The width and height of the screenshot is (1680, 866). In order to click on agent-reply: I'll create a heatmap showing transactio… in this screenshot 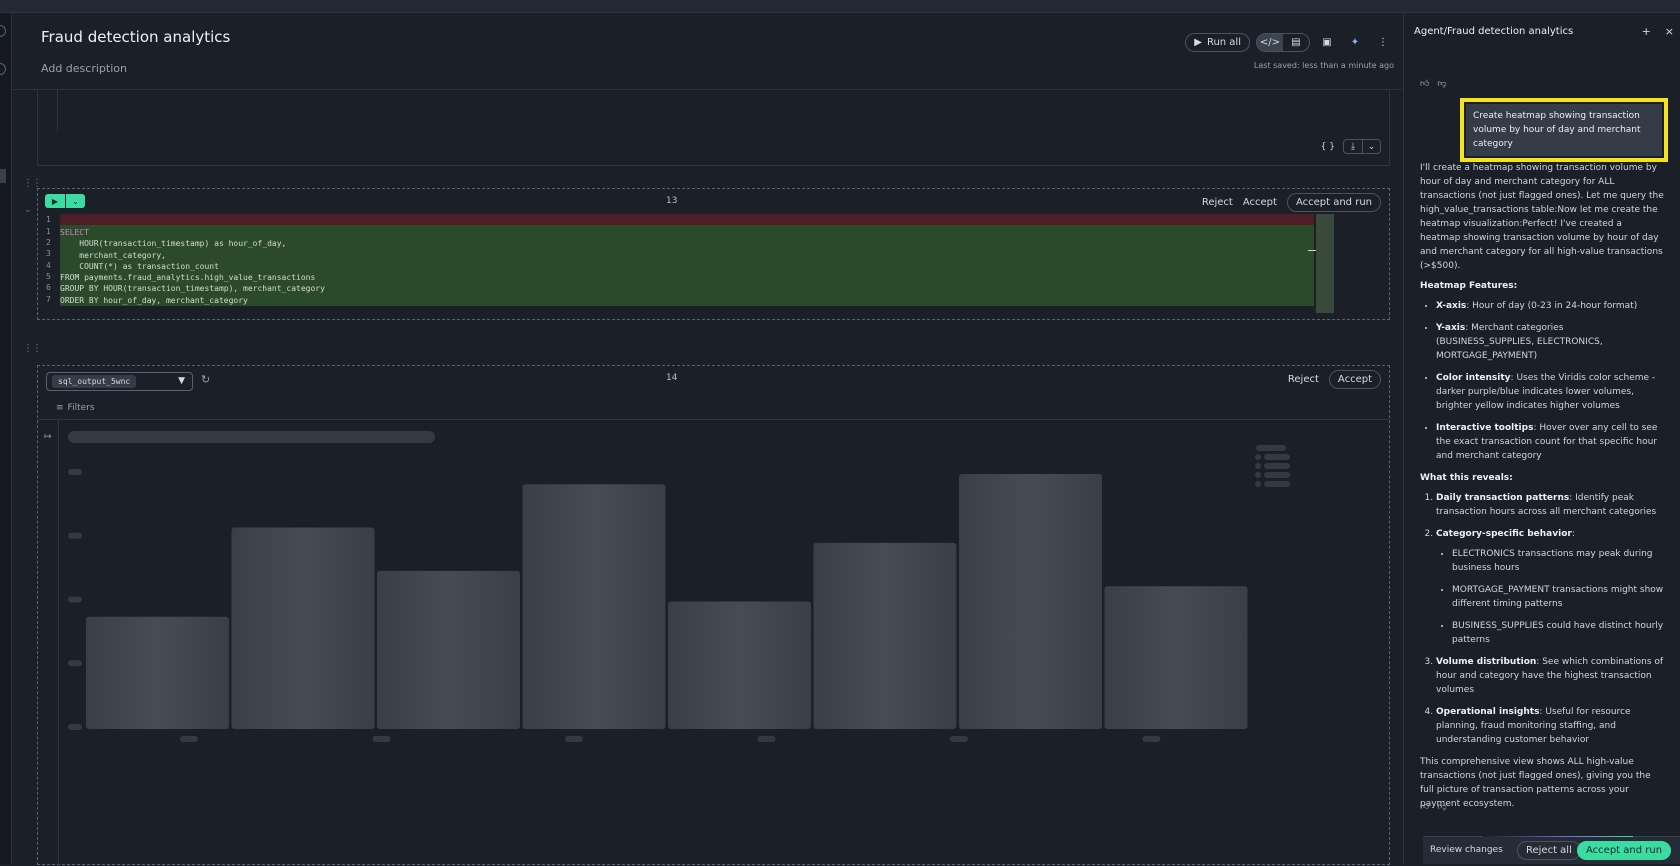, I will do `click(1542, 489)`.